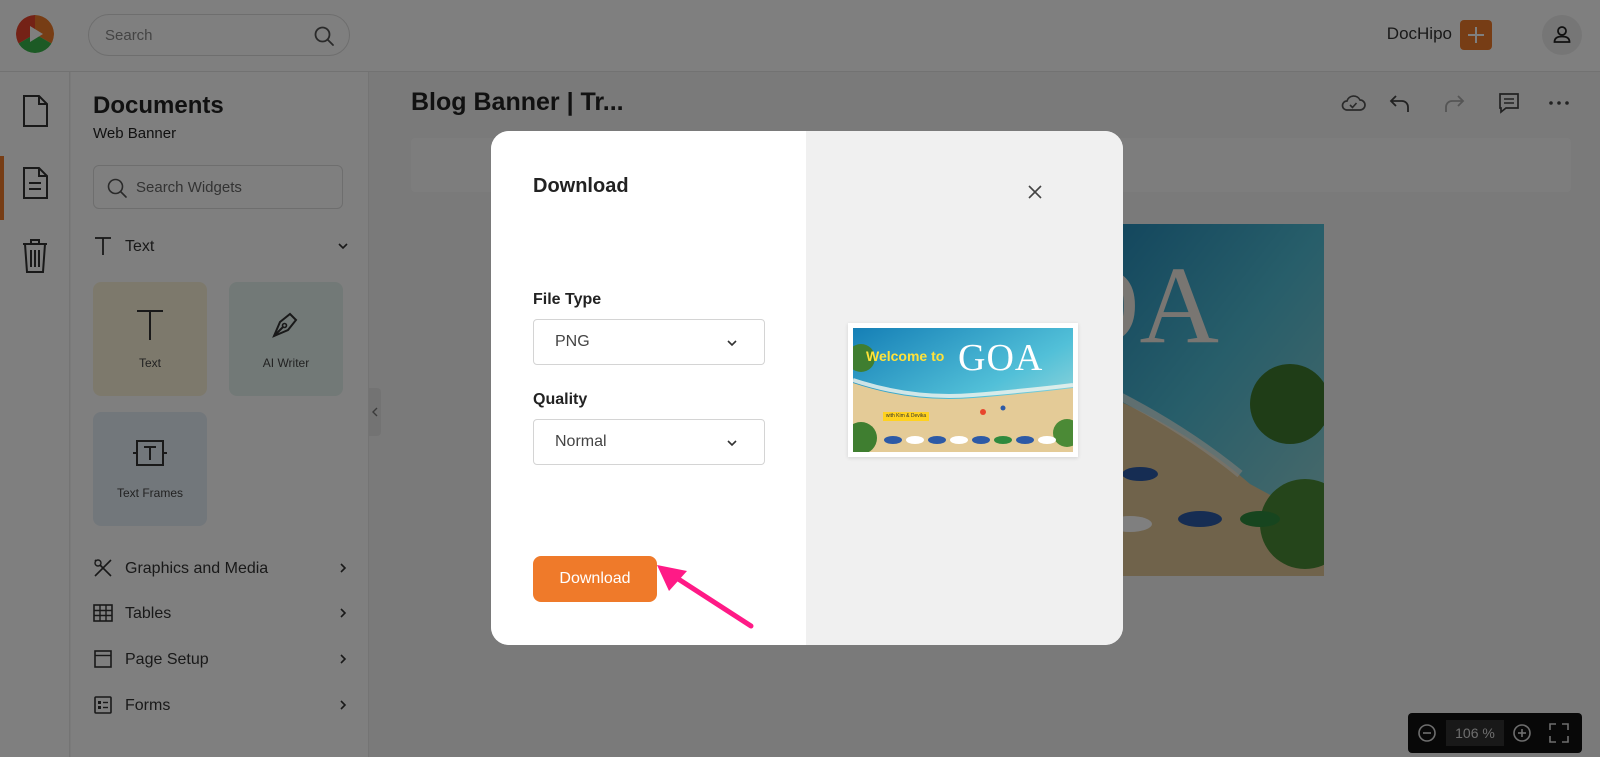 This screenshot has width=1600, height=757. What do you see at coordinates (1001, 358) in the screenshot?
I see `preview-goa-text: GOA` at bounding box center [1001, 358].